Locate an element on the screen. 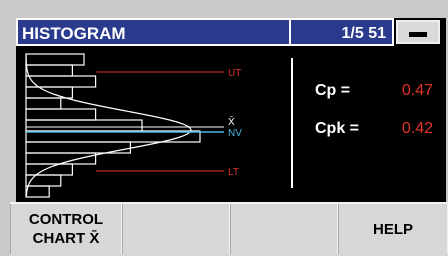  panel-divider is located at coordinates (292, 123).